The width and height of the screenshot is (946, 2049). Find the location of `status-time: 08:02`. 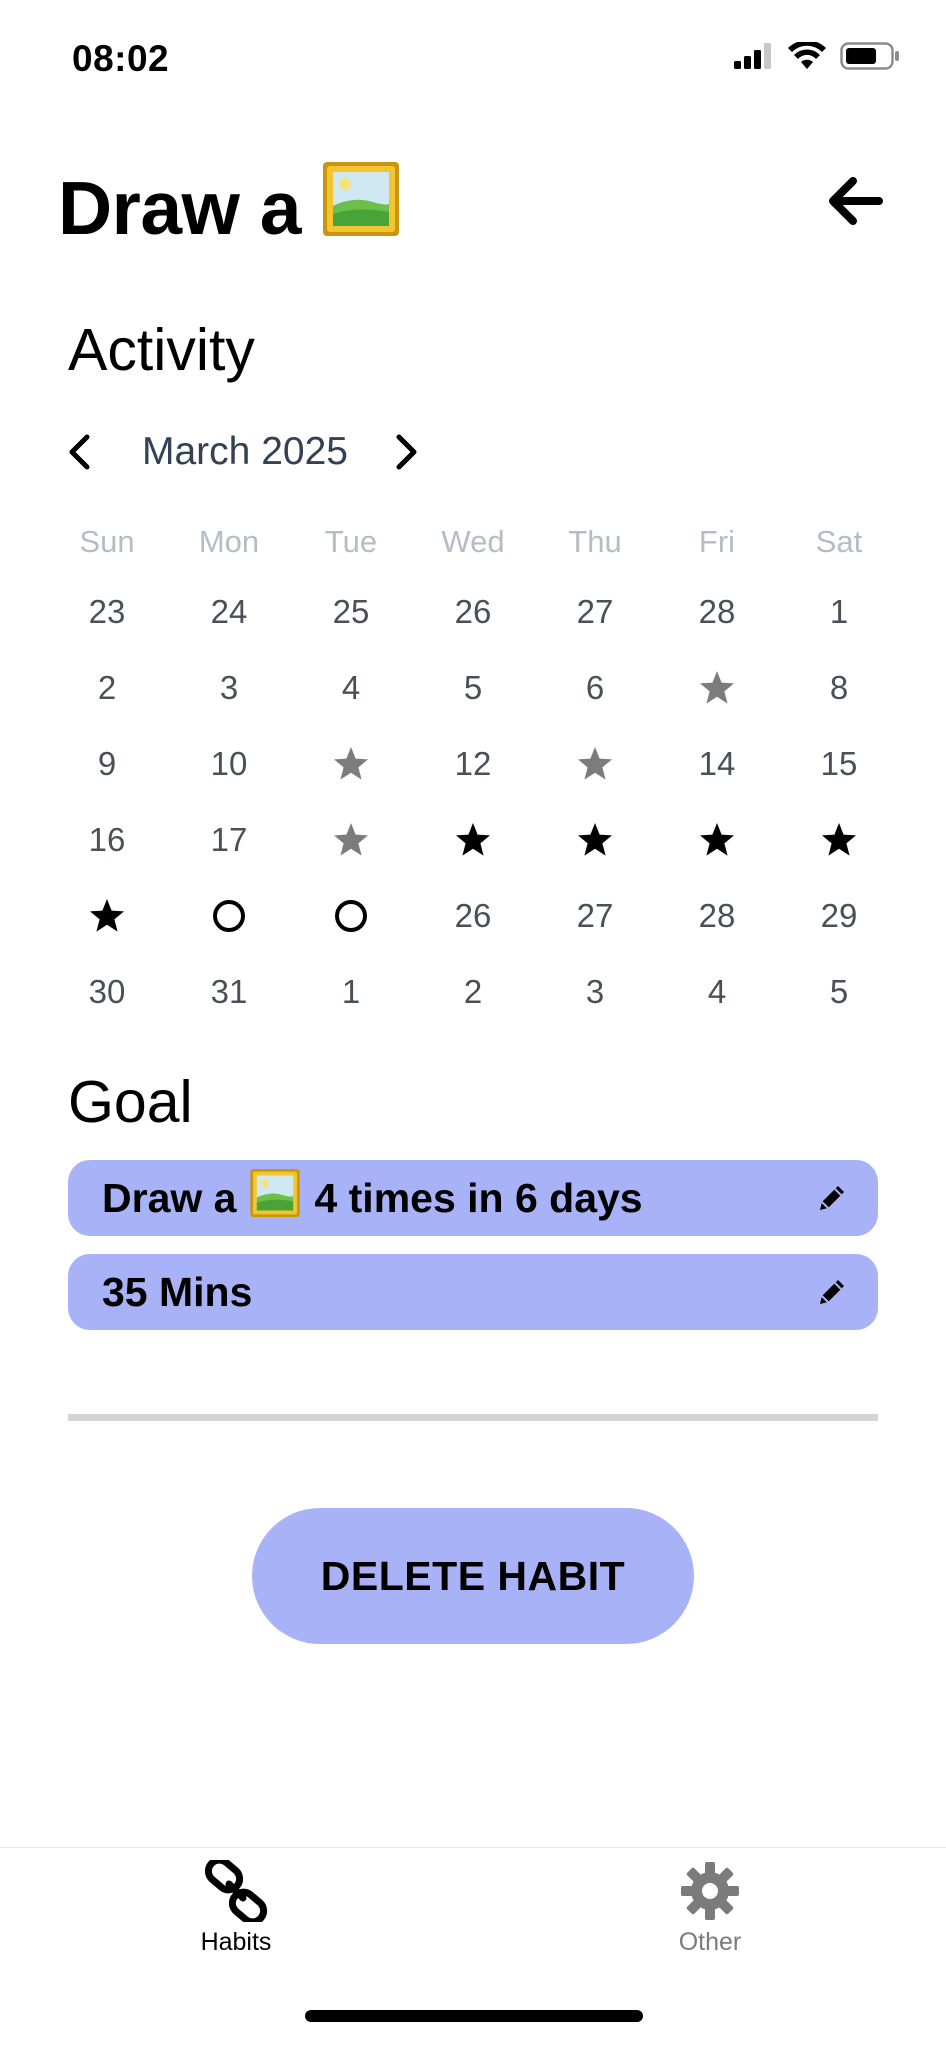

status-time: 08:02 is located at coordinates (121, 58).